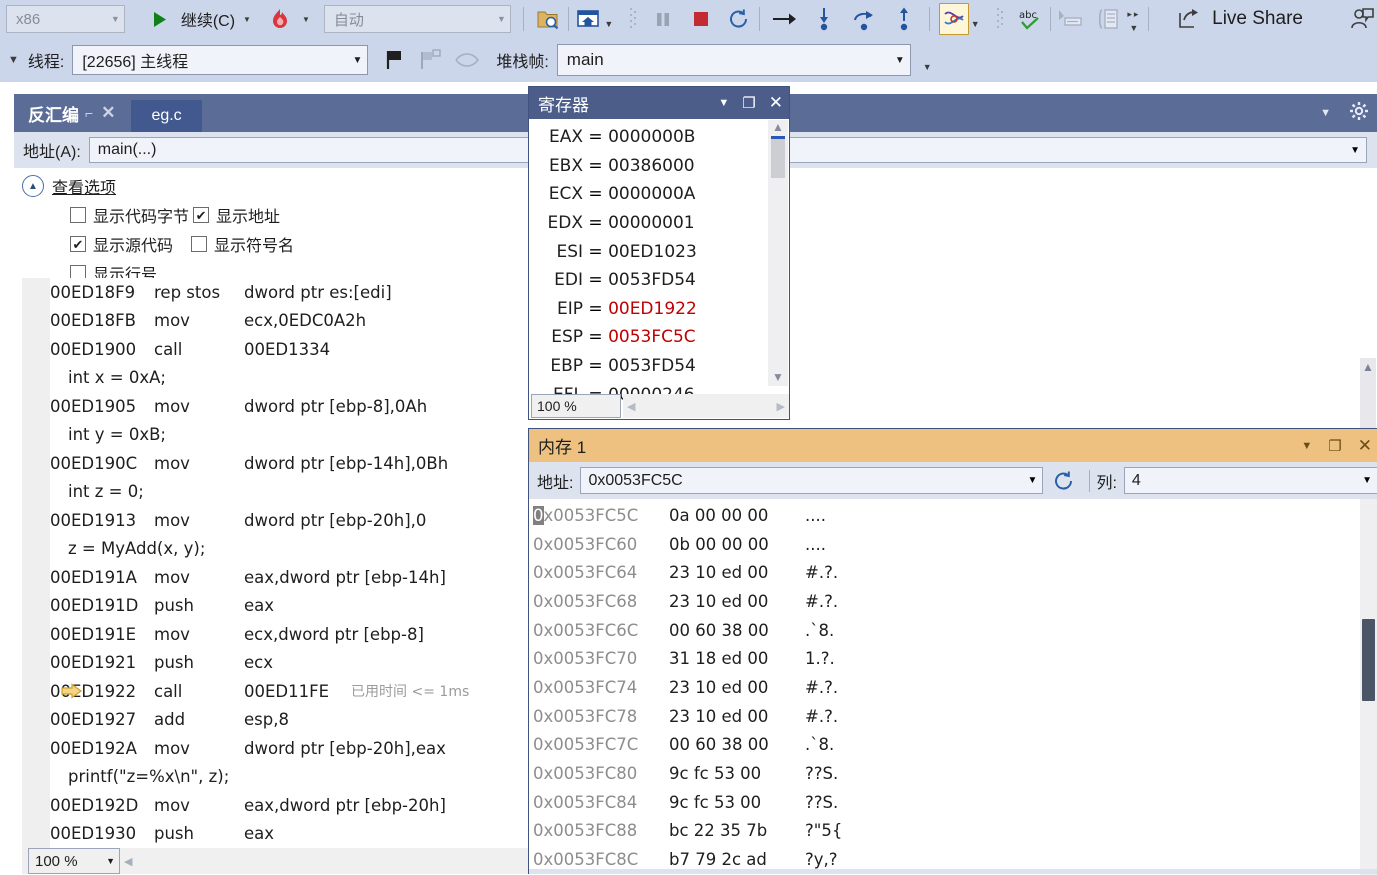 The height and width of the screenshot is (875, 1377). What do you see at coordinates (649, 251) in the screenshot?
I see `register-row: ESI = 00ED1023` at bounding box center [649, 251].